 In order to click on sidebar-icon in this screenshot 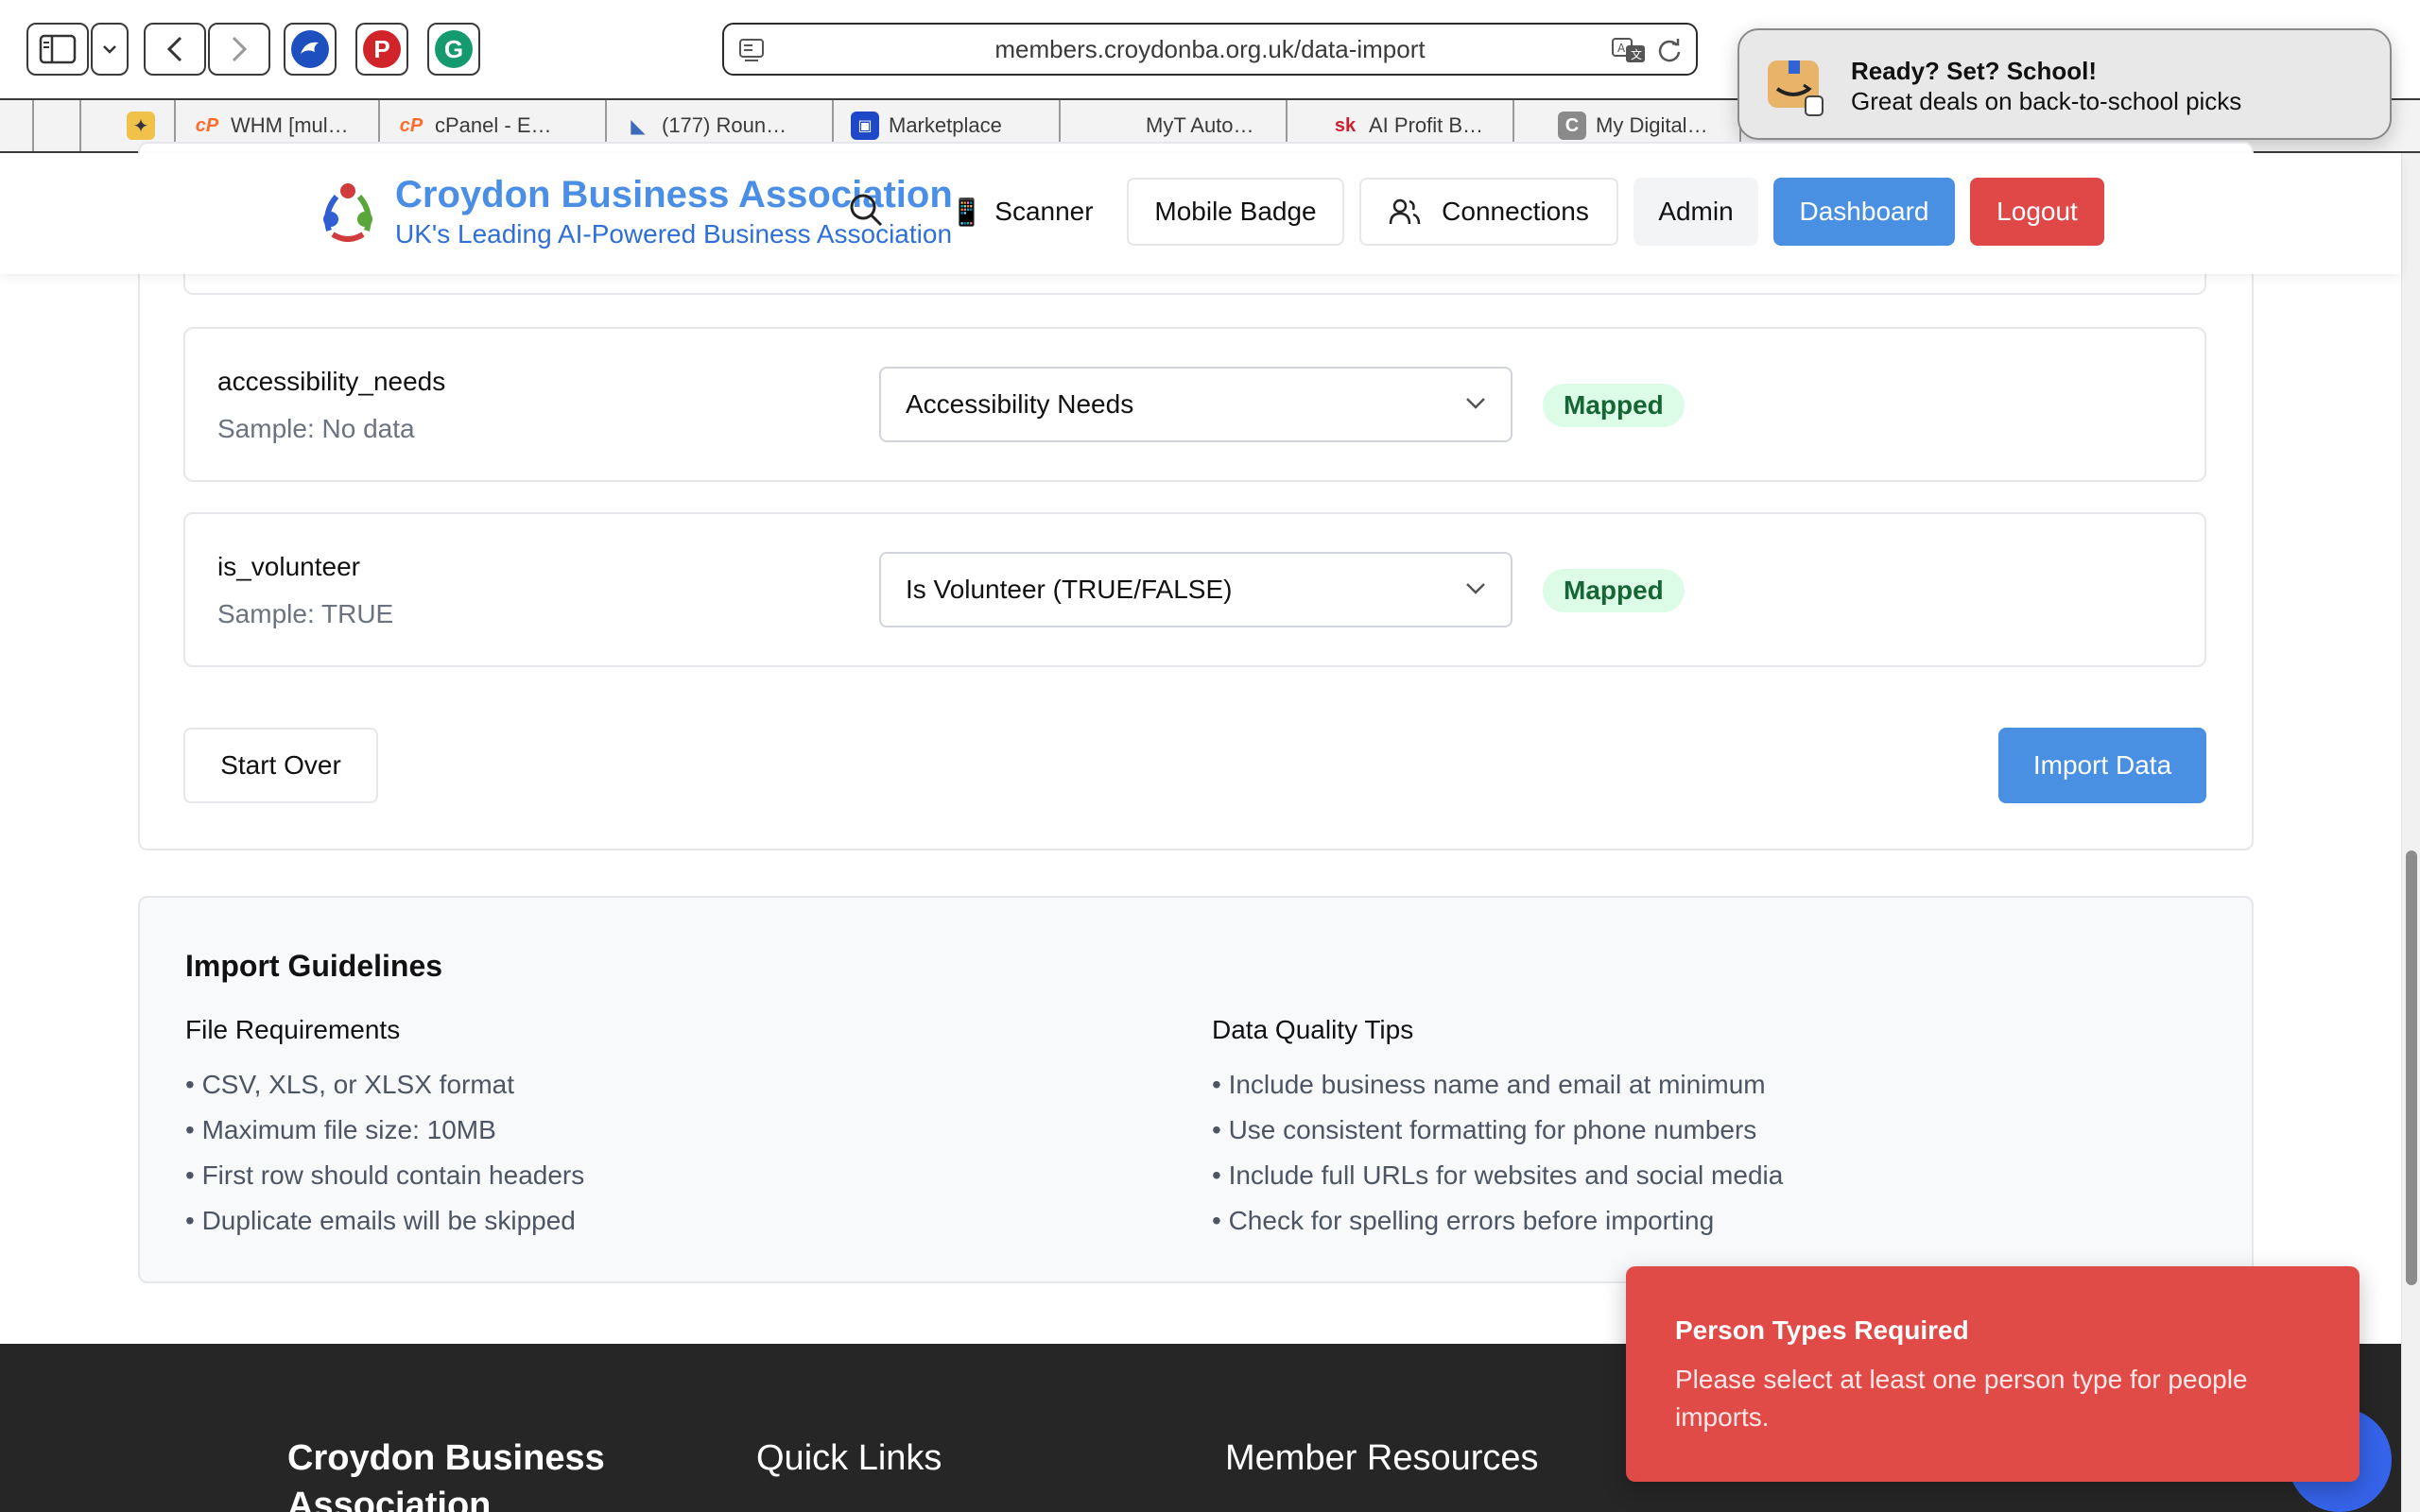, I will do `click(58, 49)`.